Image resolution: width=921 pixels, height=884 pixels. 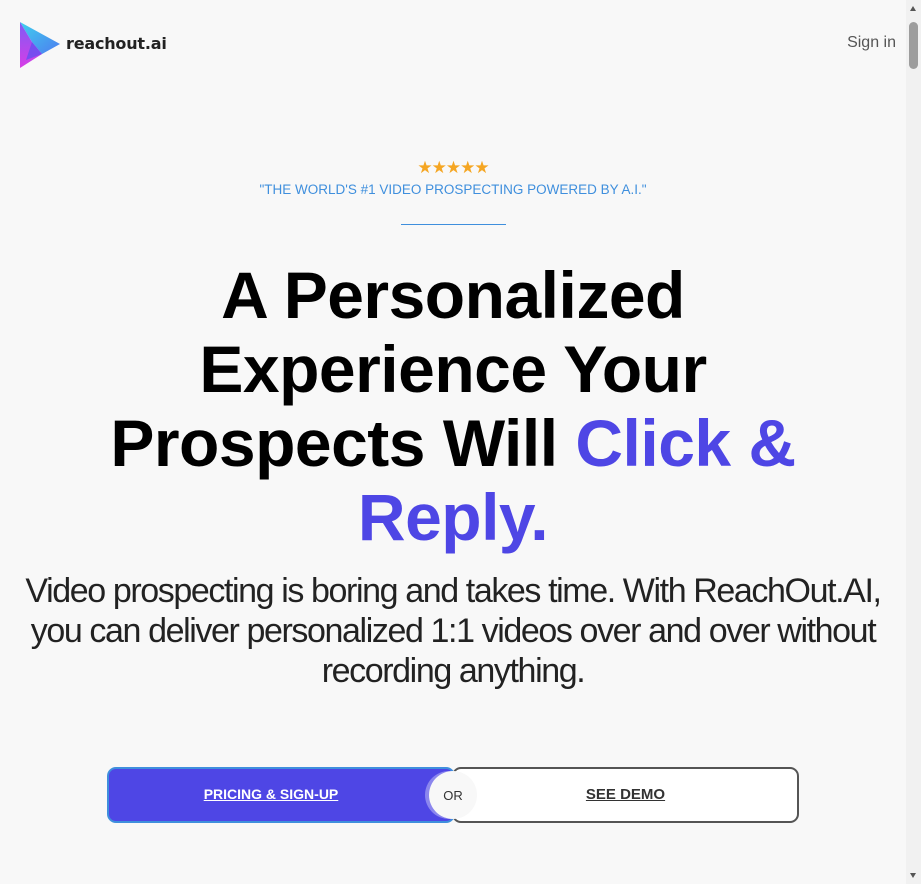 What do you see at coordinates (453, 295) in the screenshot?
I see `headline-line-1: A Personalized` at bounding box center [453, 295].